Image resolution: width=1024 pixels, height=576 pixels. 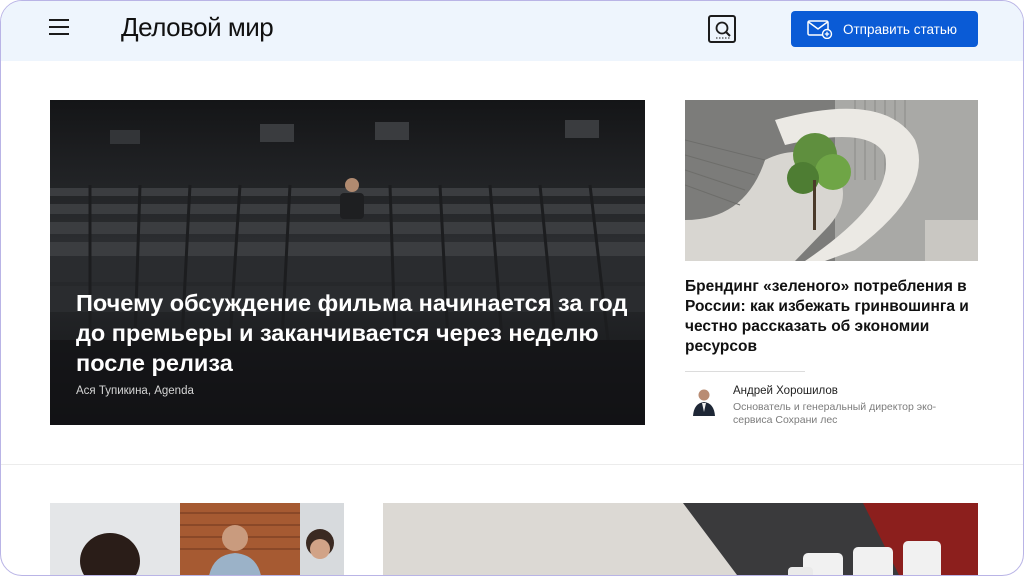 I want to click on search-icon, so click(x=723, y=30).